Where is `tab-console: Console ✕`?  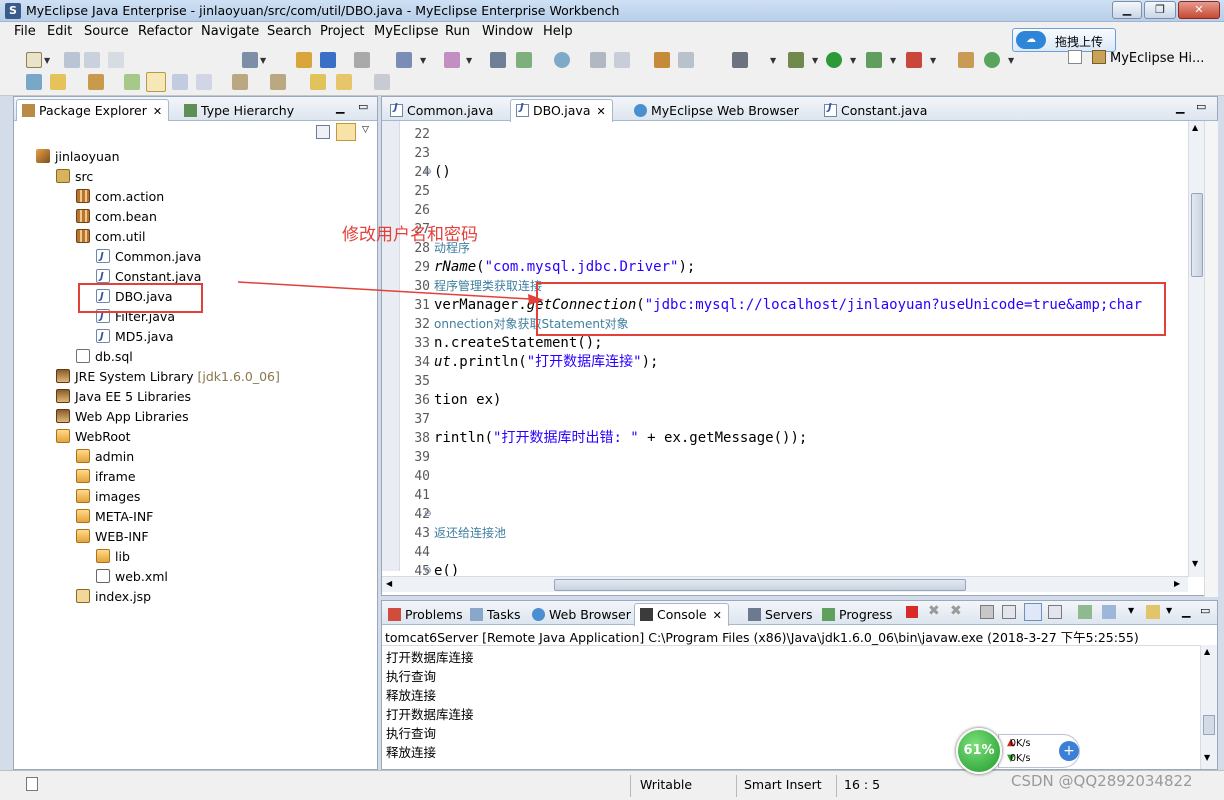 tab-console: Console ✕ is located at coordinates (681, 614).